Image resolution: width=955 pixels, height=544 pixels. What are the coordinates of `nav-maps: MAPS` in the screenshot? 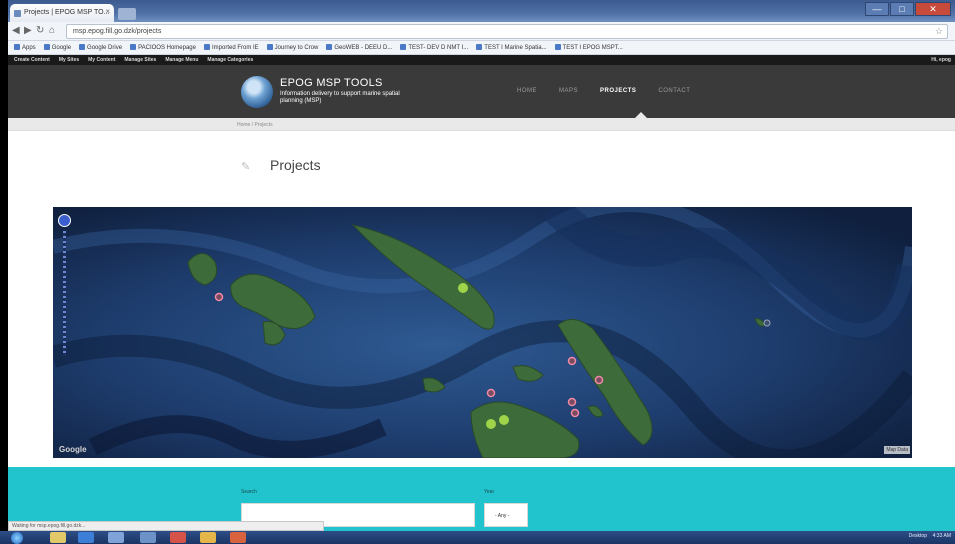 It's located at (568, 91).